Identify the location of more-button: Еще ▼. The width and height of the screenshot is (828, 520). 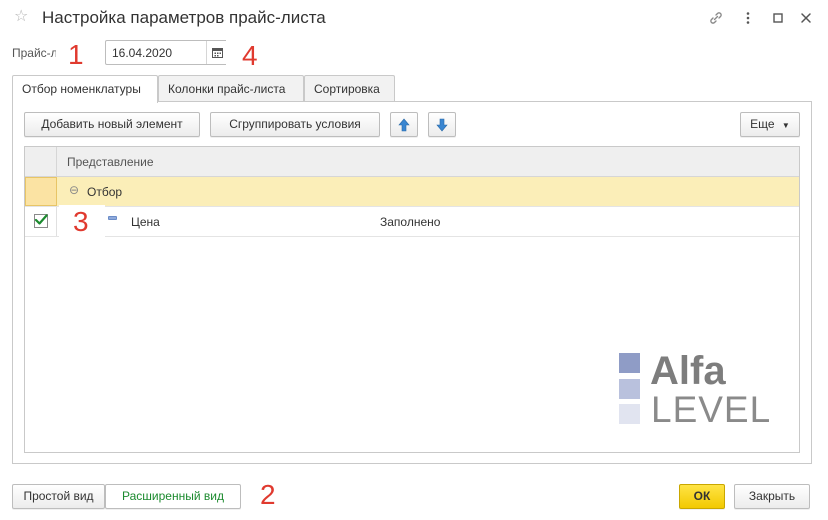
(770, 124).